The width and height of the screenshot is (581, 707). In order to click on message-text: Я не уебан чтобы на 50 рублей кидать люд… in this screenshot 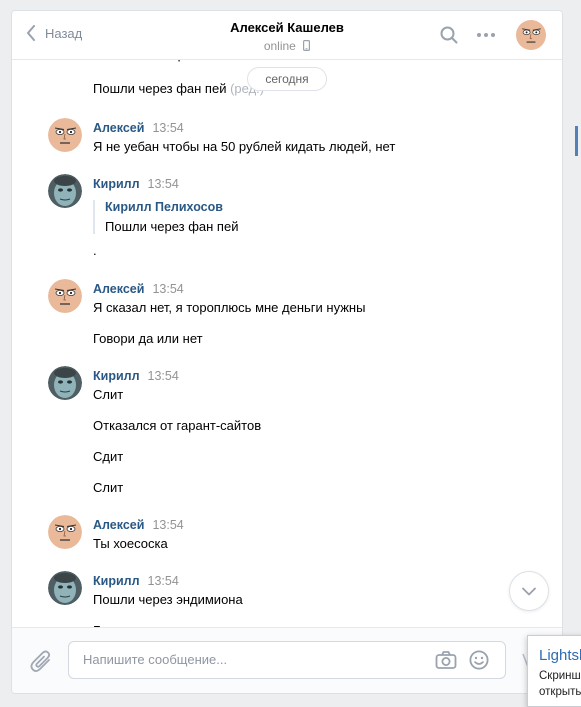, I will do `click(244, 146)`.